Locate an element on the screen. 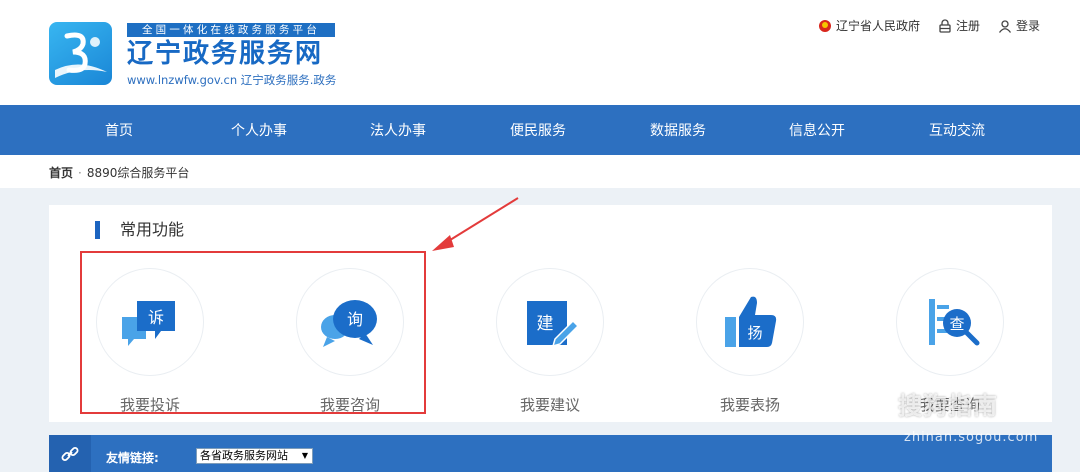  top-links: 辽宁省人民政府 注册 登录 is located at coordinates (929, 25).